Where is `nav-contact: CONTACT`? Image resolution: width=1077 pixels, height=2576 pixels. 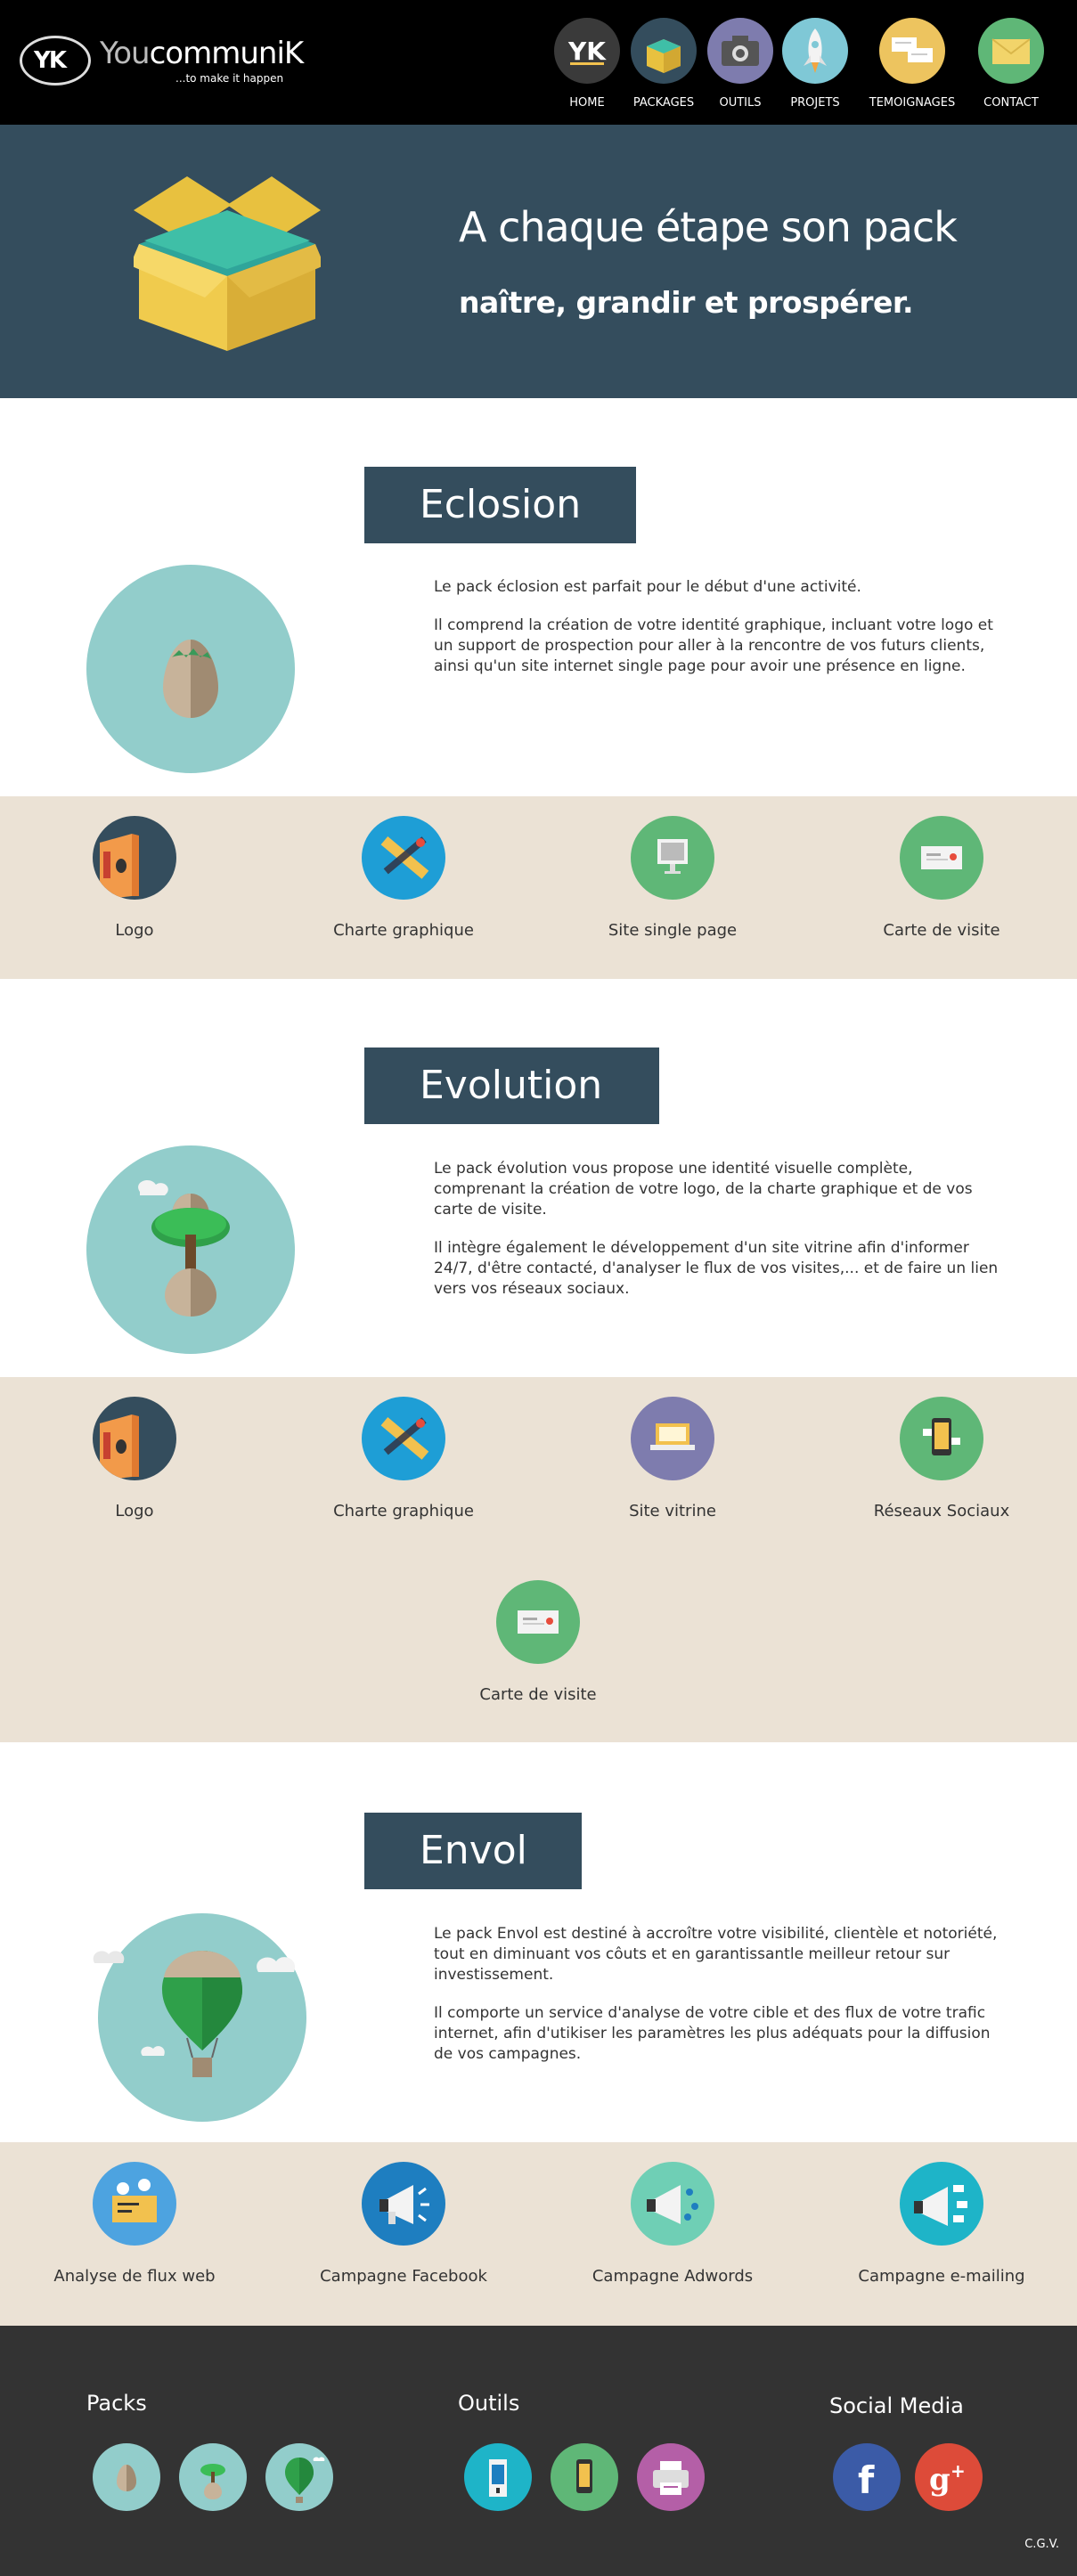 nav-contact: CONTACT is located at coordinates (1011, 65).